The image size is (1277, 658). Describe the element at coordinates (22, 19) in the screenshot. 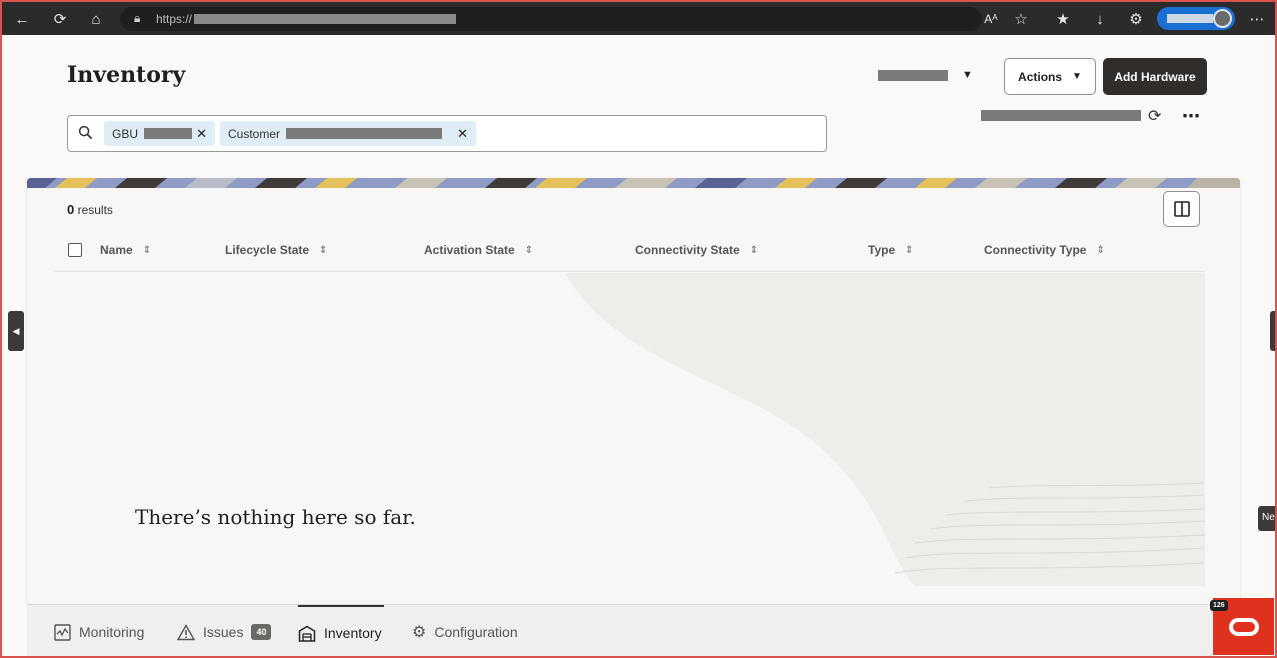

I see `back-arrow-icon: ←` at that location.